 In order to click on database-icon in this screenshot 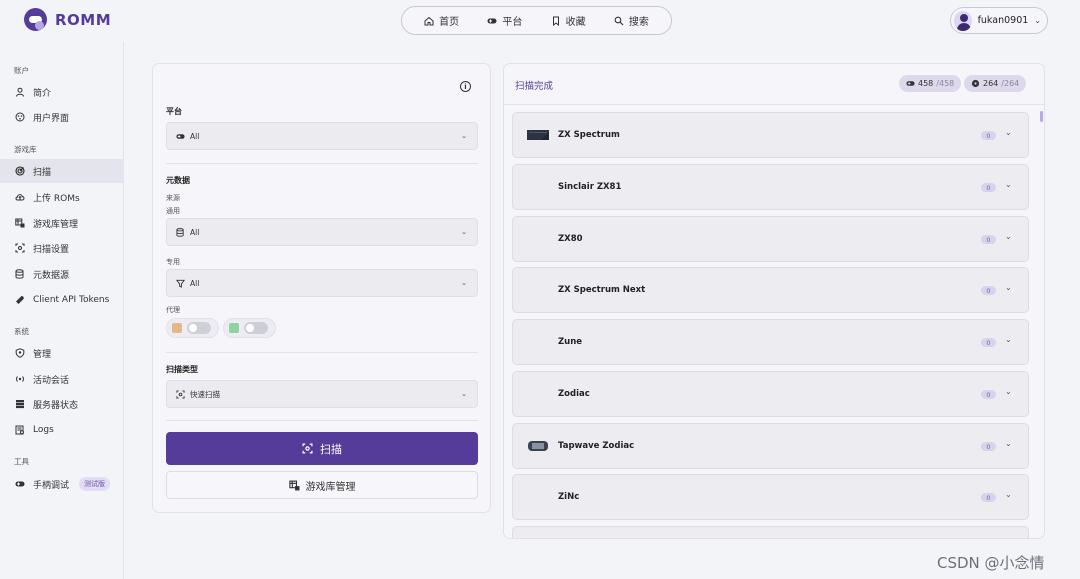, I will do `click(180, 232)`.